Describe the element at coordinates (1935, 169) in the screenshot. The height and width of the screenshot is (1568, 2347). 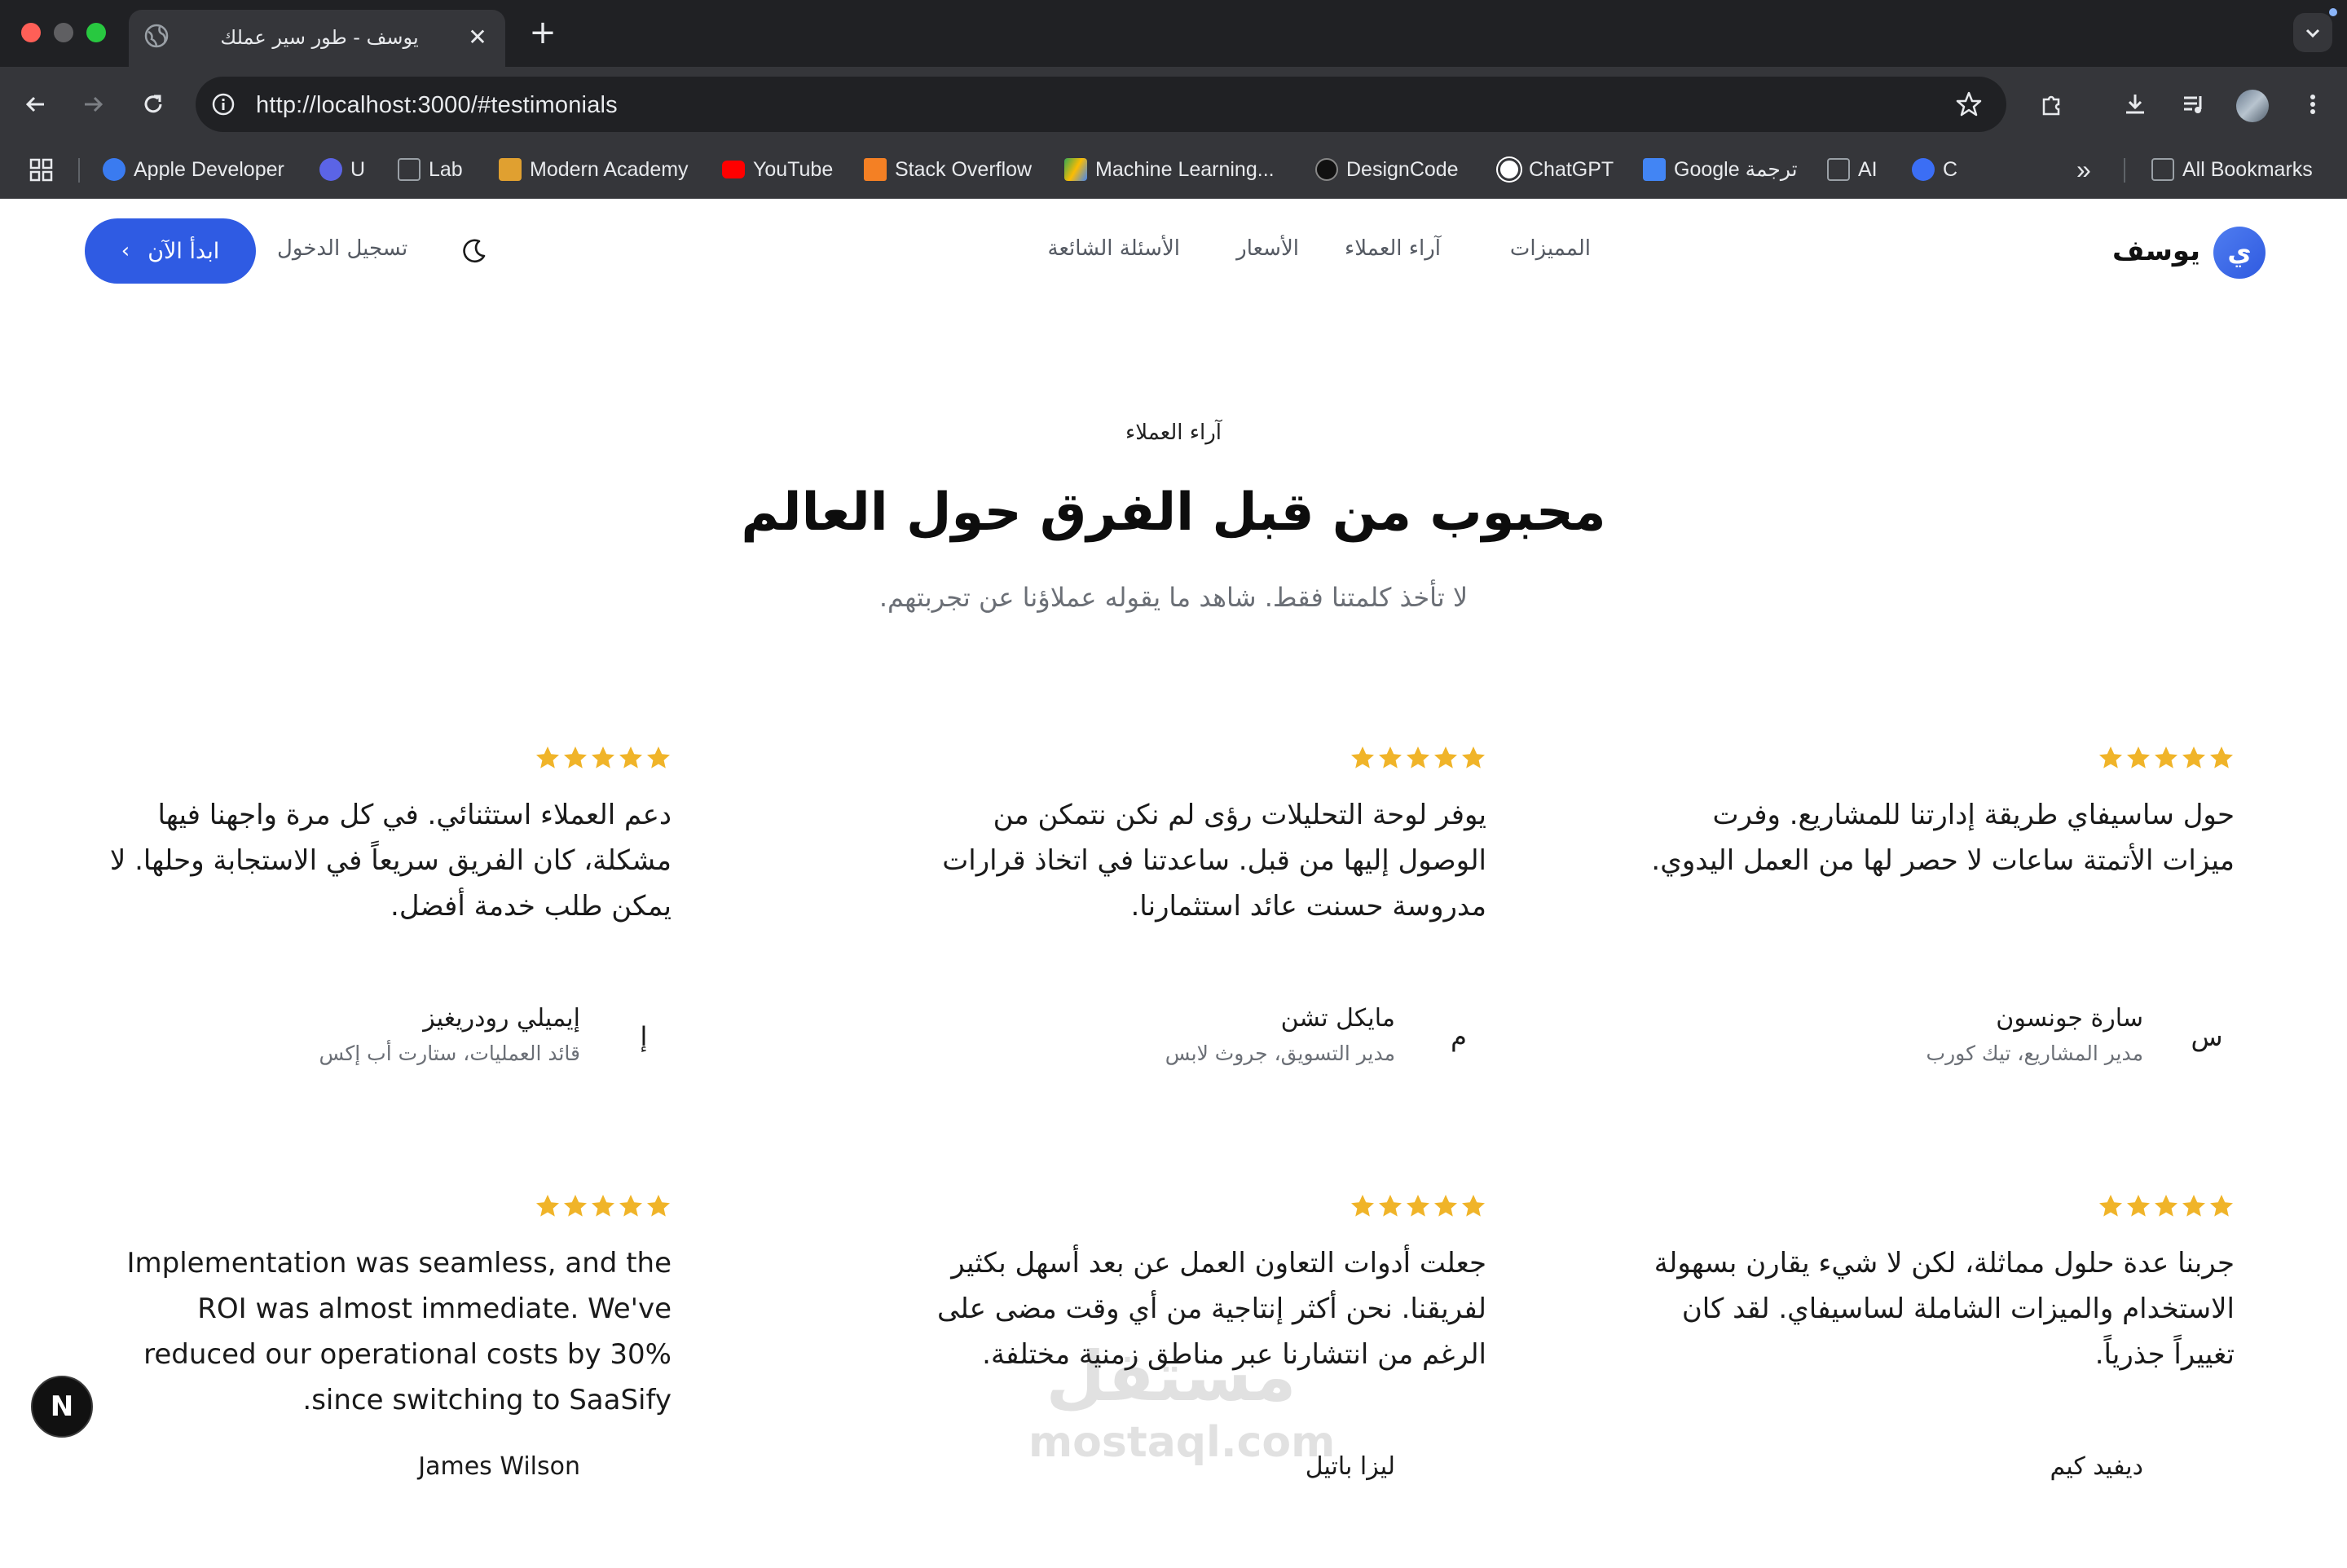
I see `bookmark-c: C` at that location.